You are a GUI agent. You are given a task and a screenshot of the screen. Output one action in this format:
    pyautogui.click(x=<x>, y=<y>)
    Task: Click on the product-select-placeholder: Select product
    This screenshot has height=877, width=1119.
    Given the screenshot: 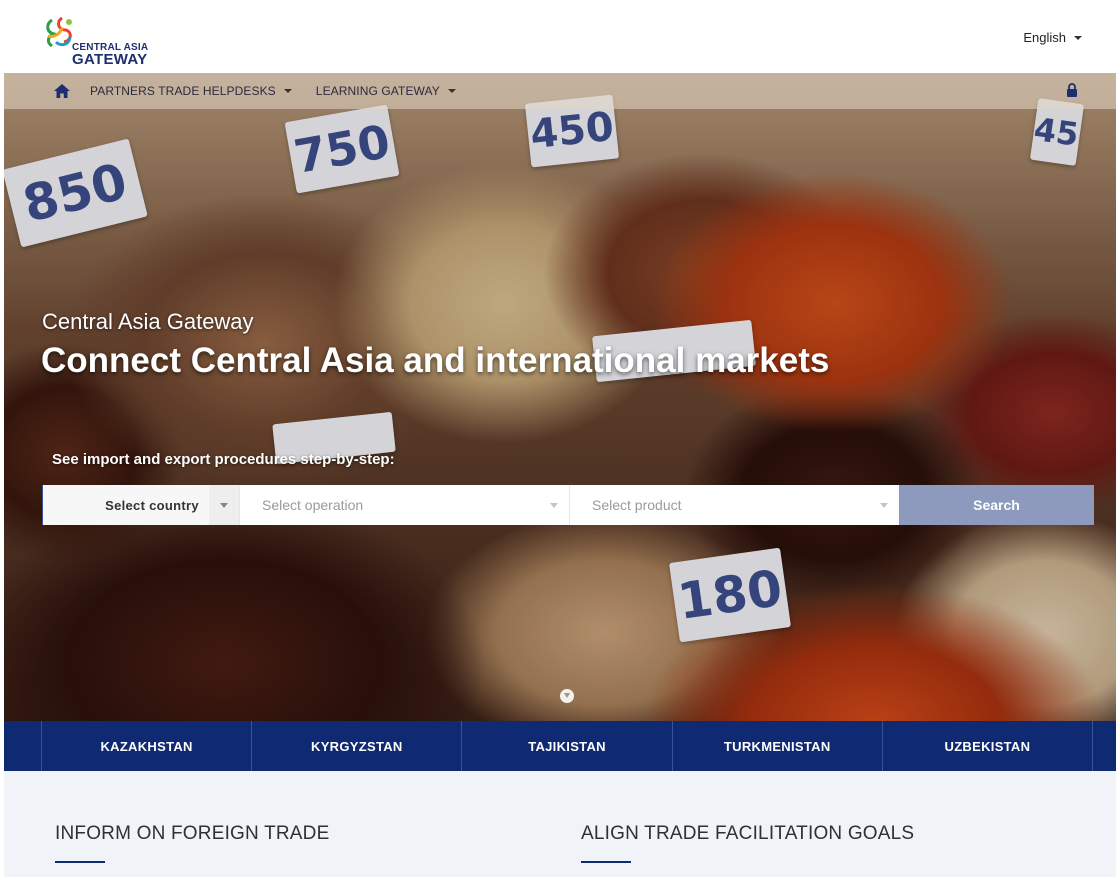 What is the action you would take?
    pyautogui.click(x=637, y=505)
    